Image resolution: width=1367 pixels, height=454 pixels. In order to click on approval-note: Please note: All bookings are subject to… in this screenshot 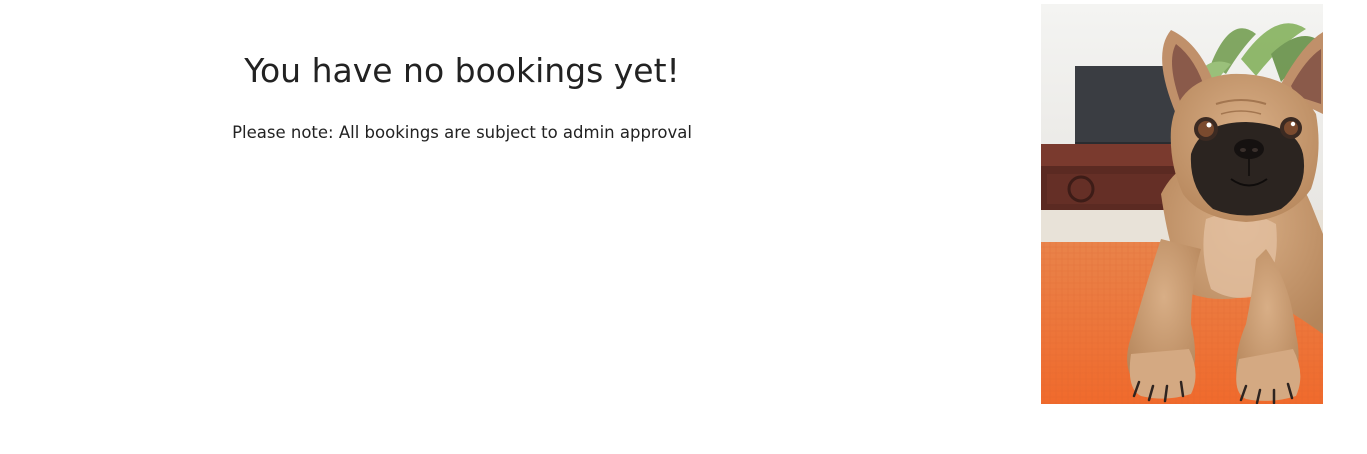, I will do `click(462, 132)`.